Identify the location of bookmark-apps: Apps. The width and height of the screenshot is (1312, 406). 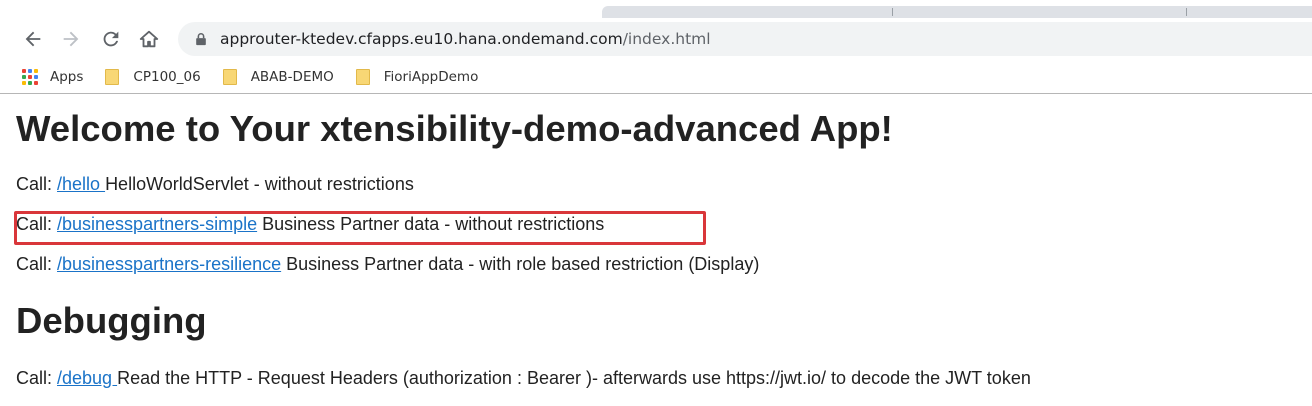
(53, 76).